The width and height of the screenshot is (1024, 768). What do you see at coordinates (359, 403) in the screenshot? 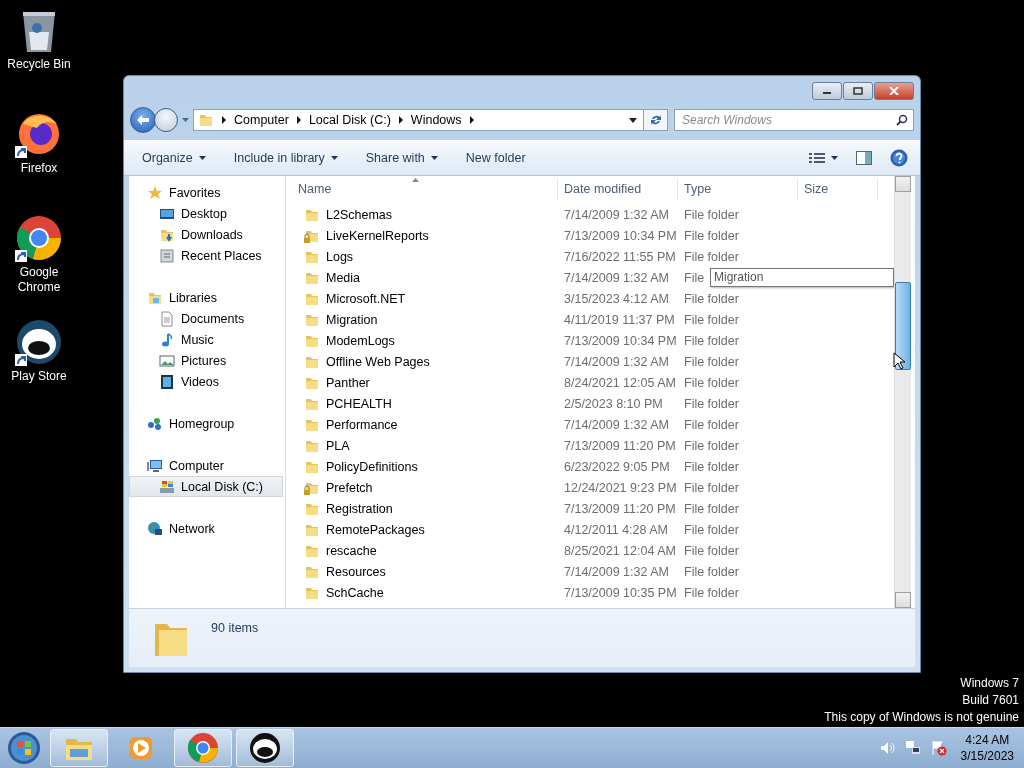
I see `file-name: PCHEALTH` at bounding box center [359, 403].